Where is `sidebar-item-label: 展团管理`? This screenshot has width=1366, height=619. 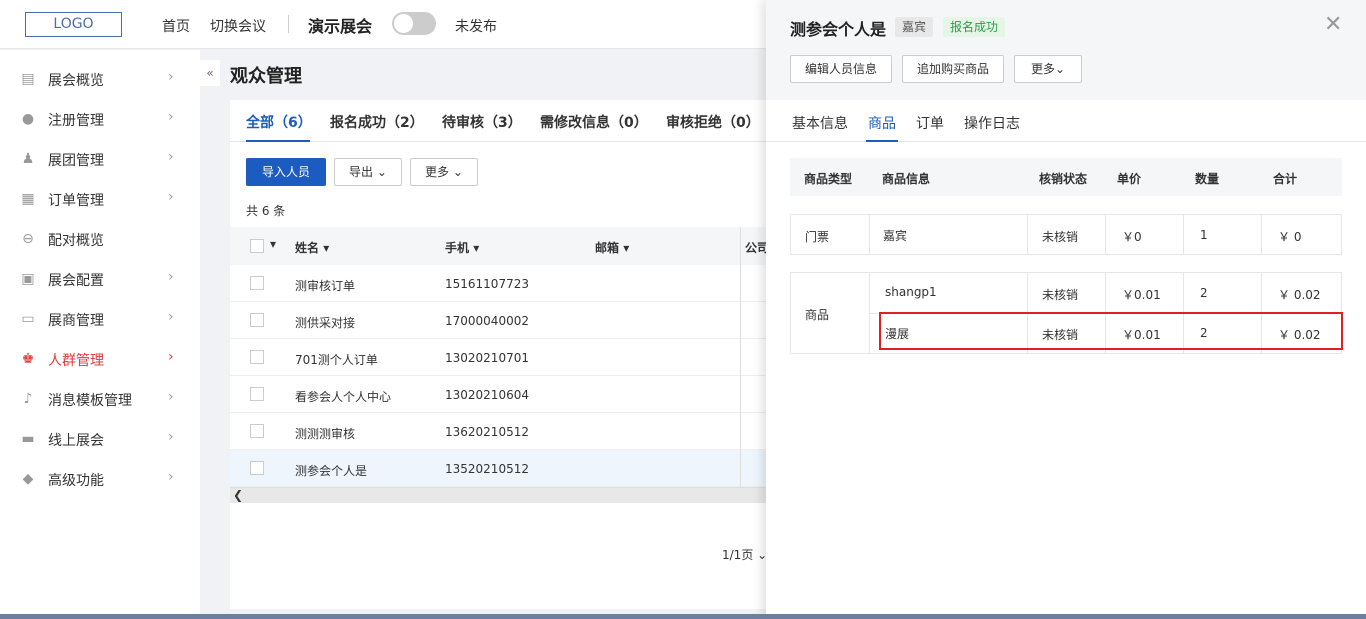
sidebar-item-label: 展团管理 is located at coordinates (76, 161).